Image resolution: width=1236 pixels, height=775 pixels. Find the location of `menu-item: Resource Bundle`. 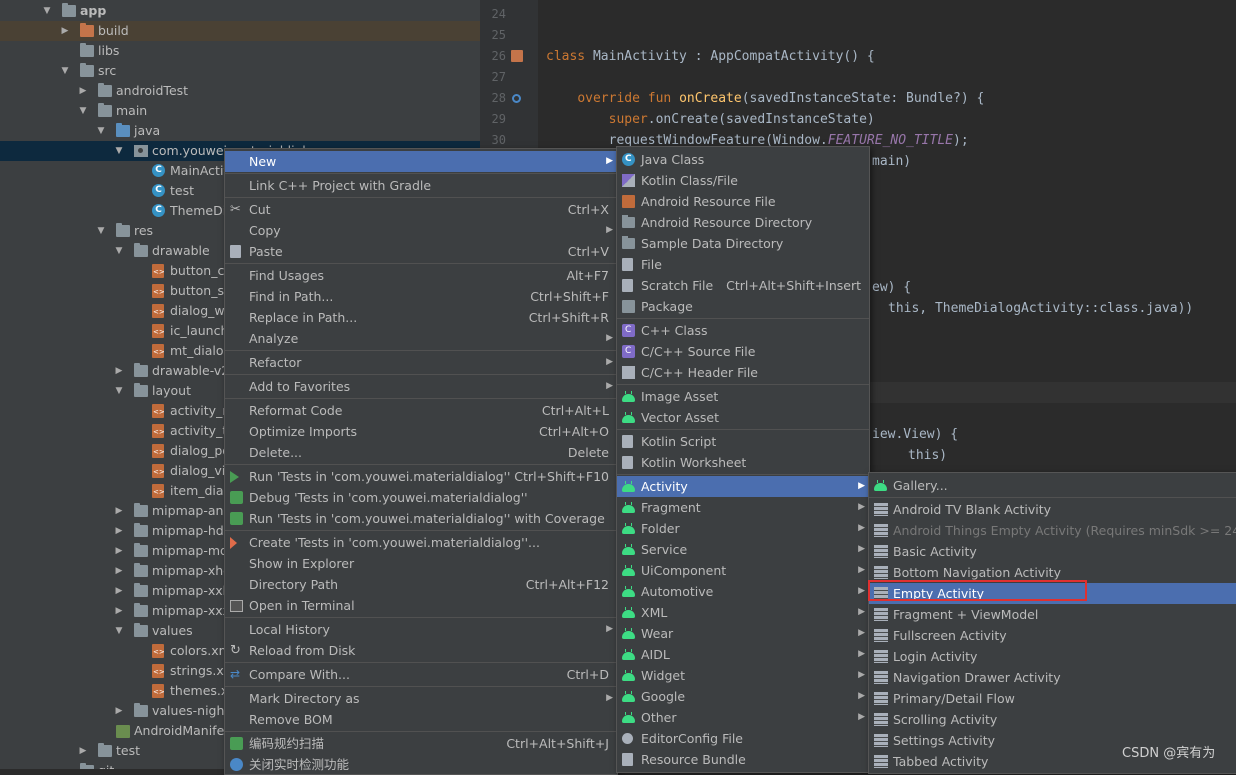

menu-item: Resource Bundle is located at coordinates (743, 759).